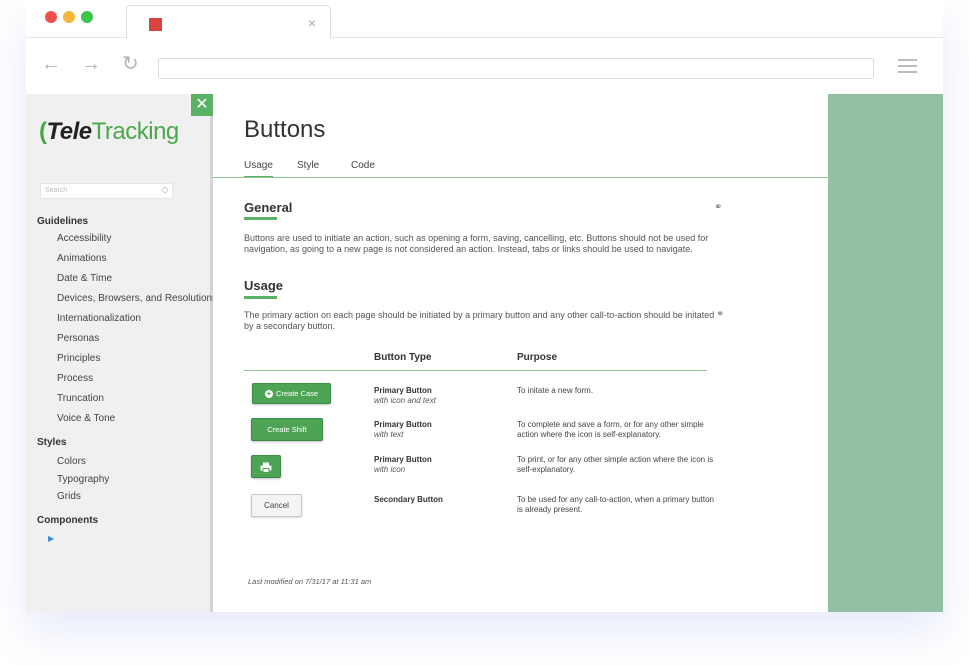 This screenshot has width=969, height=665. What do you see at coordinates (258, 169) in the screenshot?
I see `tab-usage: Usage` at bounding box center [258, 169].